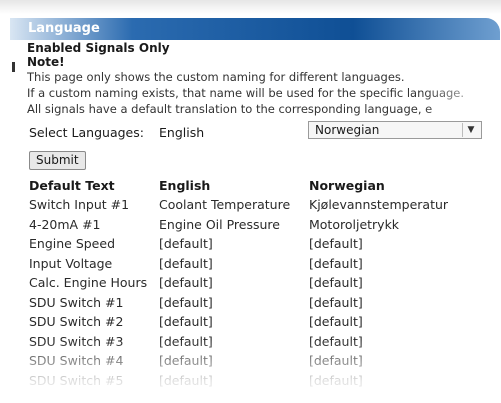  I want to click on table-row: Engine Speed [default] [default], so click(264, 244).